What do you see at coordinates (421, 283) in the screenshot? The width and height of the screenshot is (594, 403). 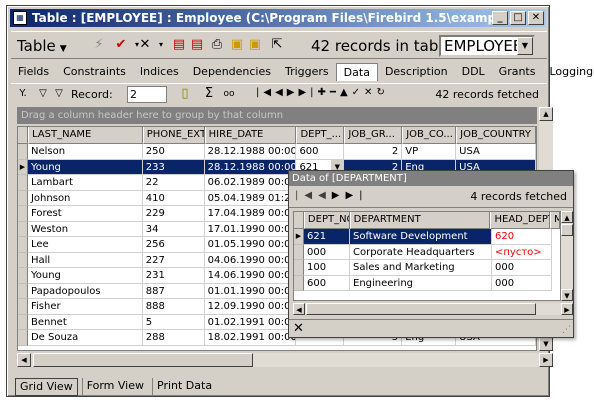 I see `table-cell: Engineering` at bounding box center [421, 283].